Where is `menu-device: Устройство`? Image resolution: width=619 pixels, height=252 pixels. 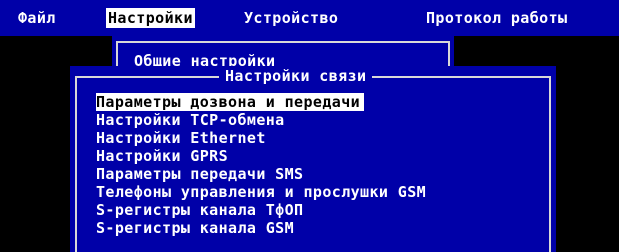 menu-device: Устройство is located at coordinates (291, 18).